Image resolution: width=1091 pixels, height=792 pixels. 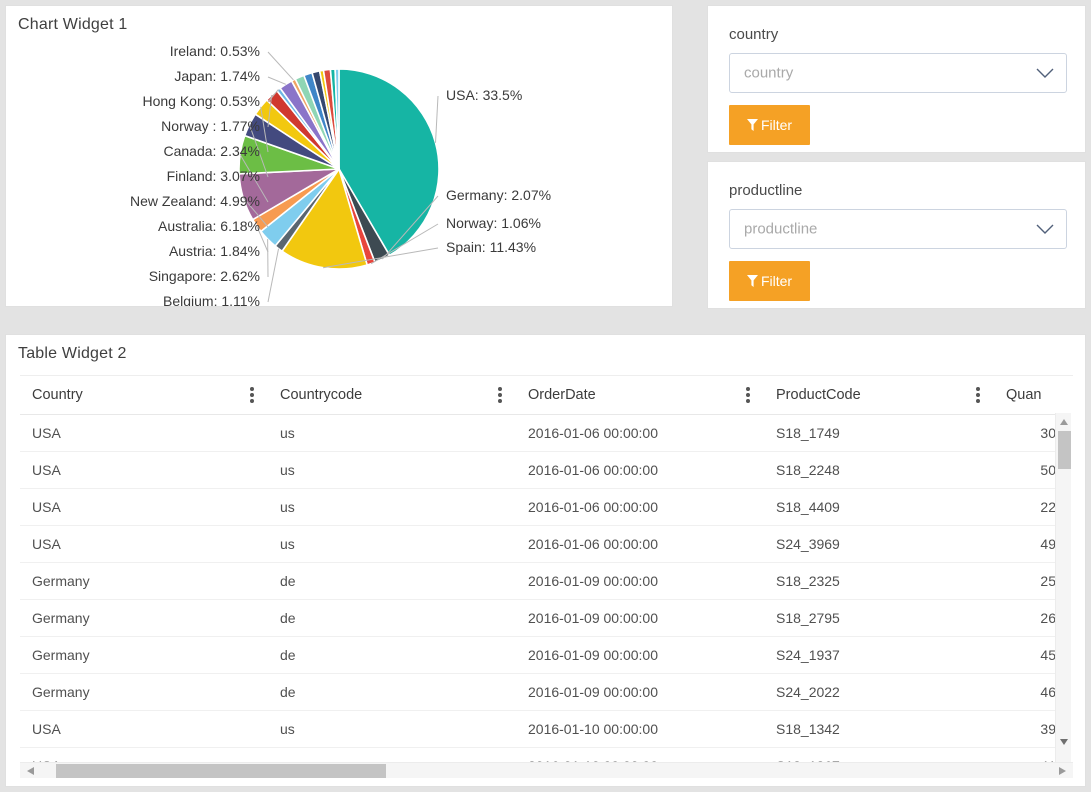 What do you see at coordinates (562, 395) in the screenshot?
I see `column-header-label: OrderDate` at bounding box center [562, 395].